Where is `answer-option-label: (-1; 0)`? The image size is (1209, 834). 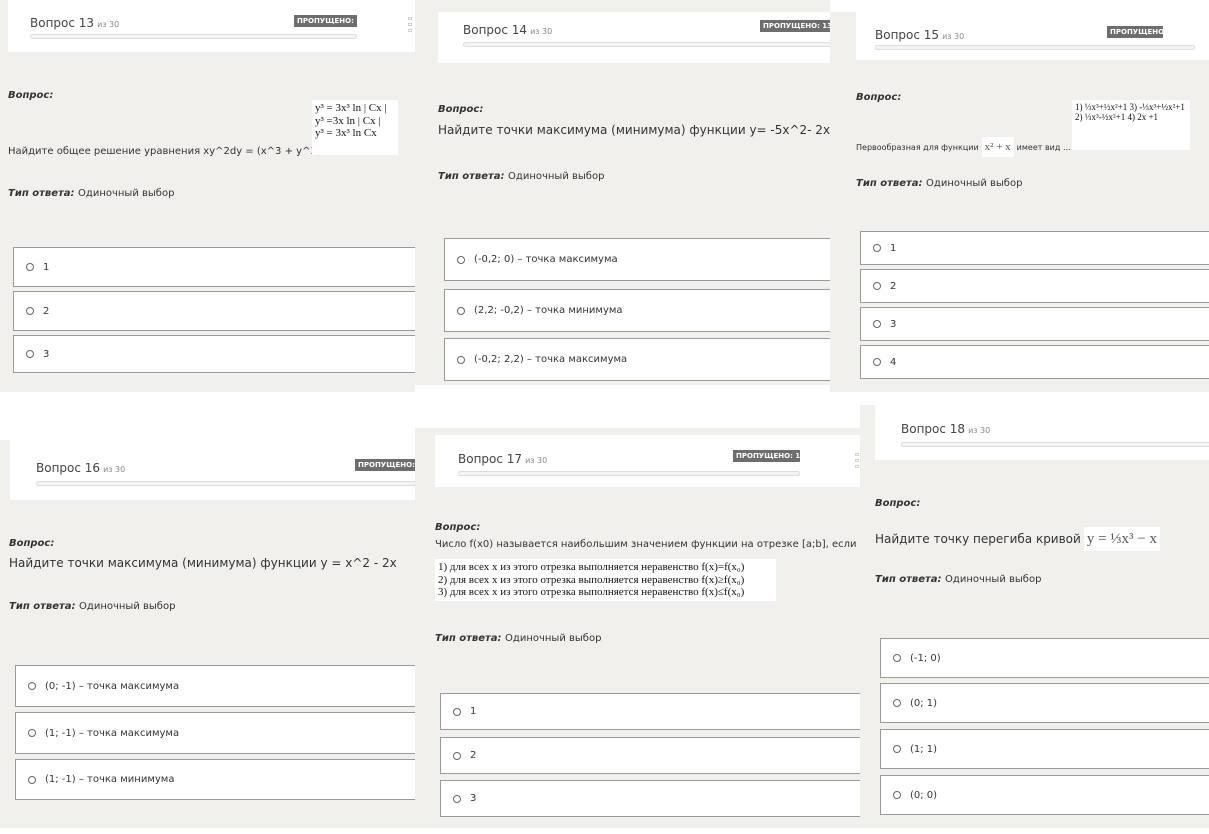
answer-option-label: (-1; 0) is located at coordinates (925, 658).